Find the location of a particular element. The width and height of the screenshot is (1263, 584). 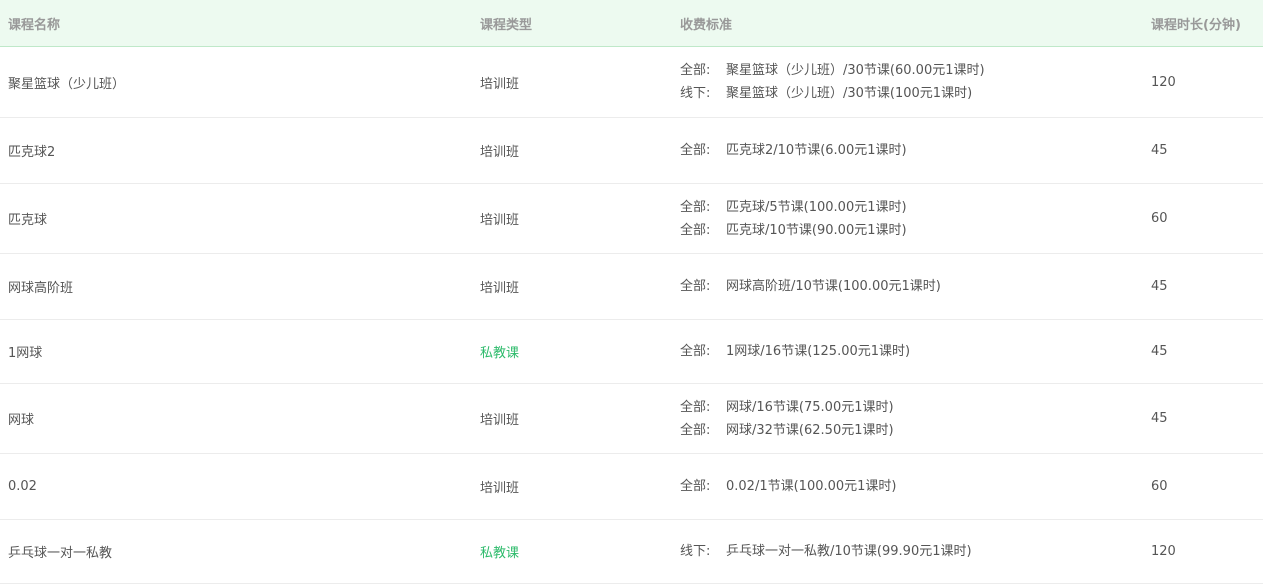

fee-line: 全部: 1网球/16节课(125.00元1课时) is located at coordinates (910, 351).